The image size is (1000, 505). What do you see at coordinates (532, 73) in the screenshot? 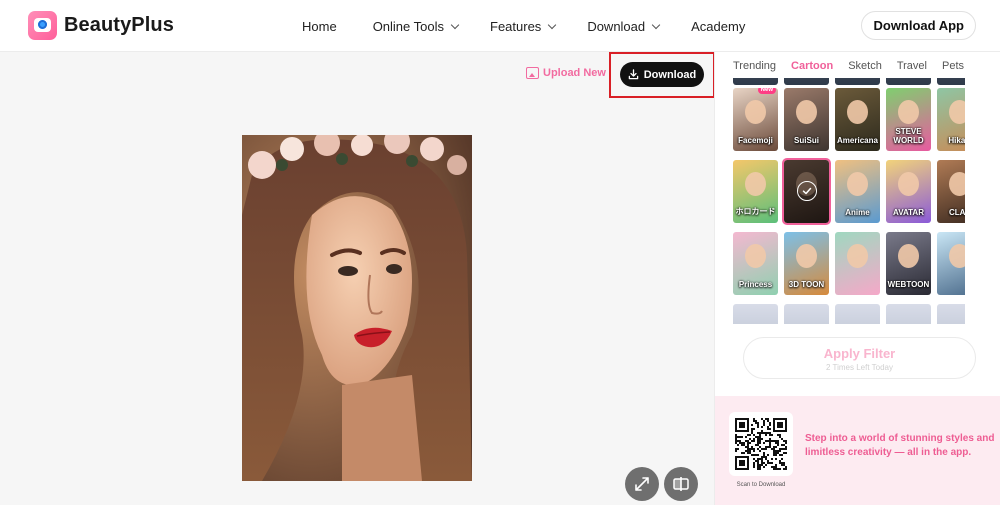
I see `image-upload-icon` at bounding box center [532, 73].